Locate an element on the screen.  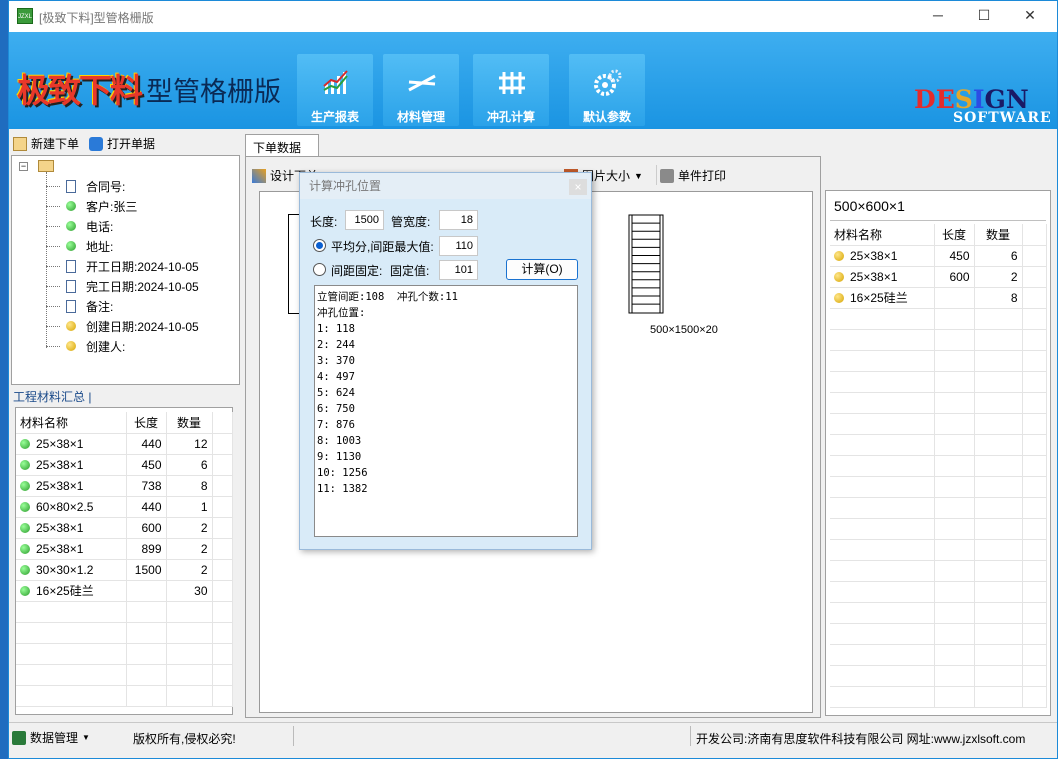
nav-material-management: 材料管理 is located at coordinates (421, 90).